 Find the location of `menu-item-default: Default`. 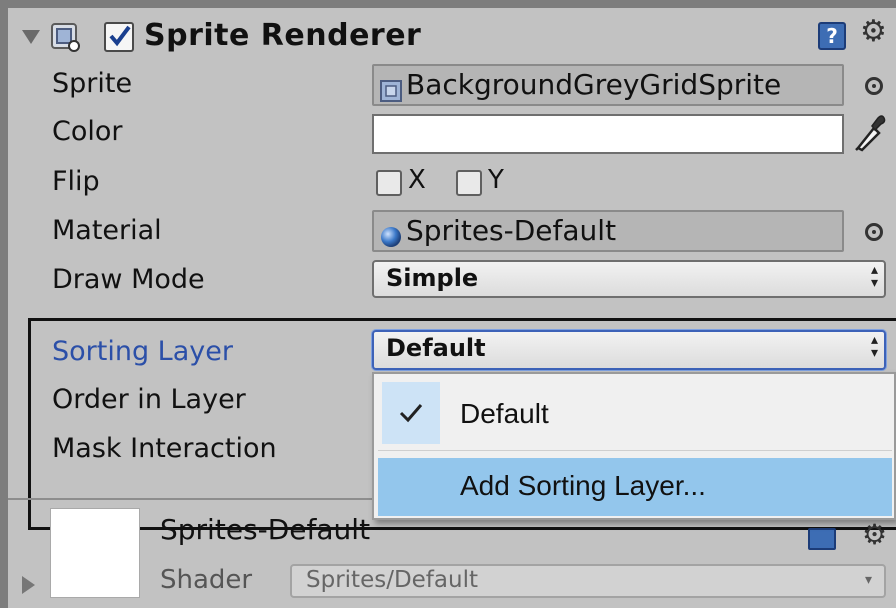

menu-item-default: Default is located at coordinates (635, 413).